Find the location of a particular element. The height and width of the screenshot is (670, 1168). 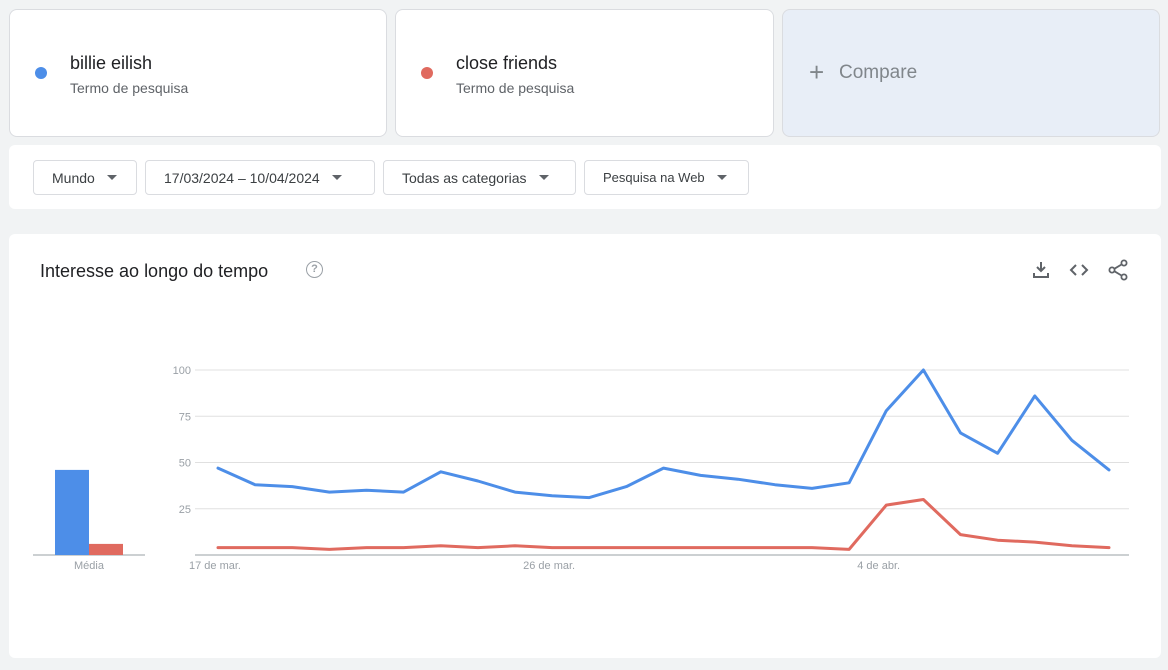

category-value: Todas as categorias is located at coordinates (464, 177).